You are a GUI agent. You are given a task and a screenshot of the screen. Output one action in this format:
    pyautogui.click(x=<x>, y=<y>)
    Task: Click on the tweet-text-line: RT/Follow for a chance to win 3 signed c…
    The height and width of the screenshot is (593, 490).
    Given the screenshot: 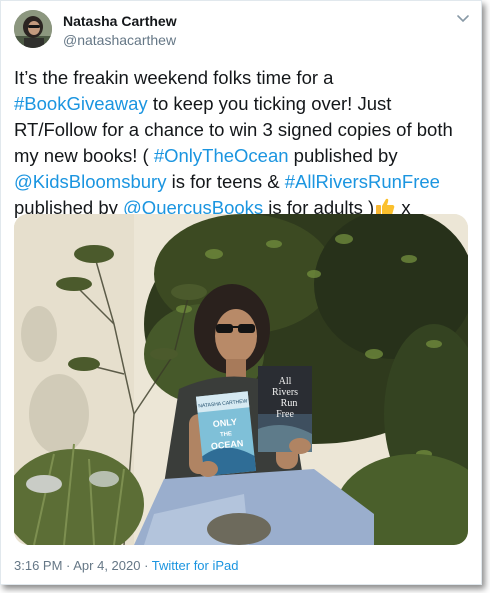 What is the action you would take?
    pyautogui.click(x=242, y=130)
    